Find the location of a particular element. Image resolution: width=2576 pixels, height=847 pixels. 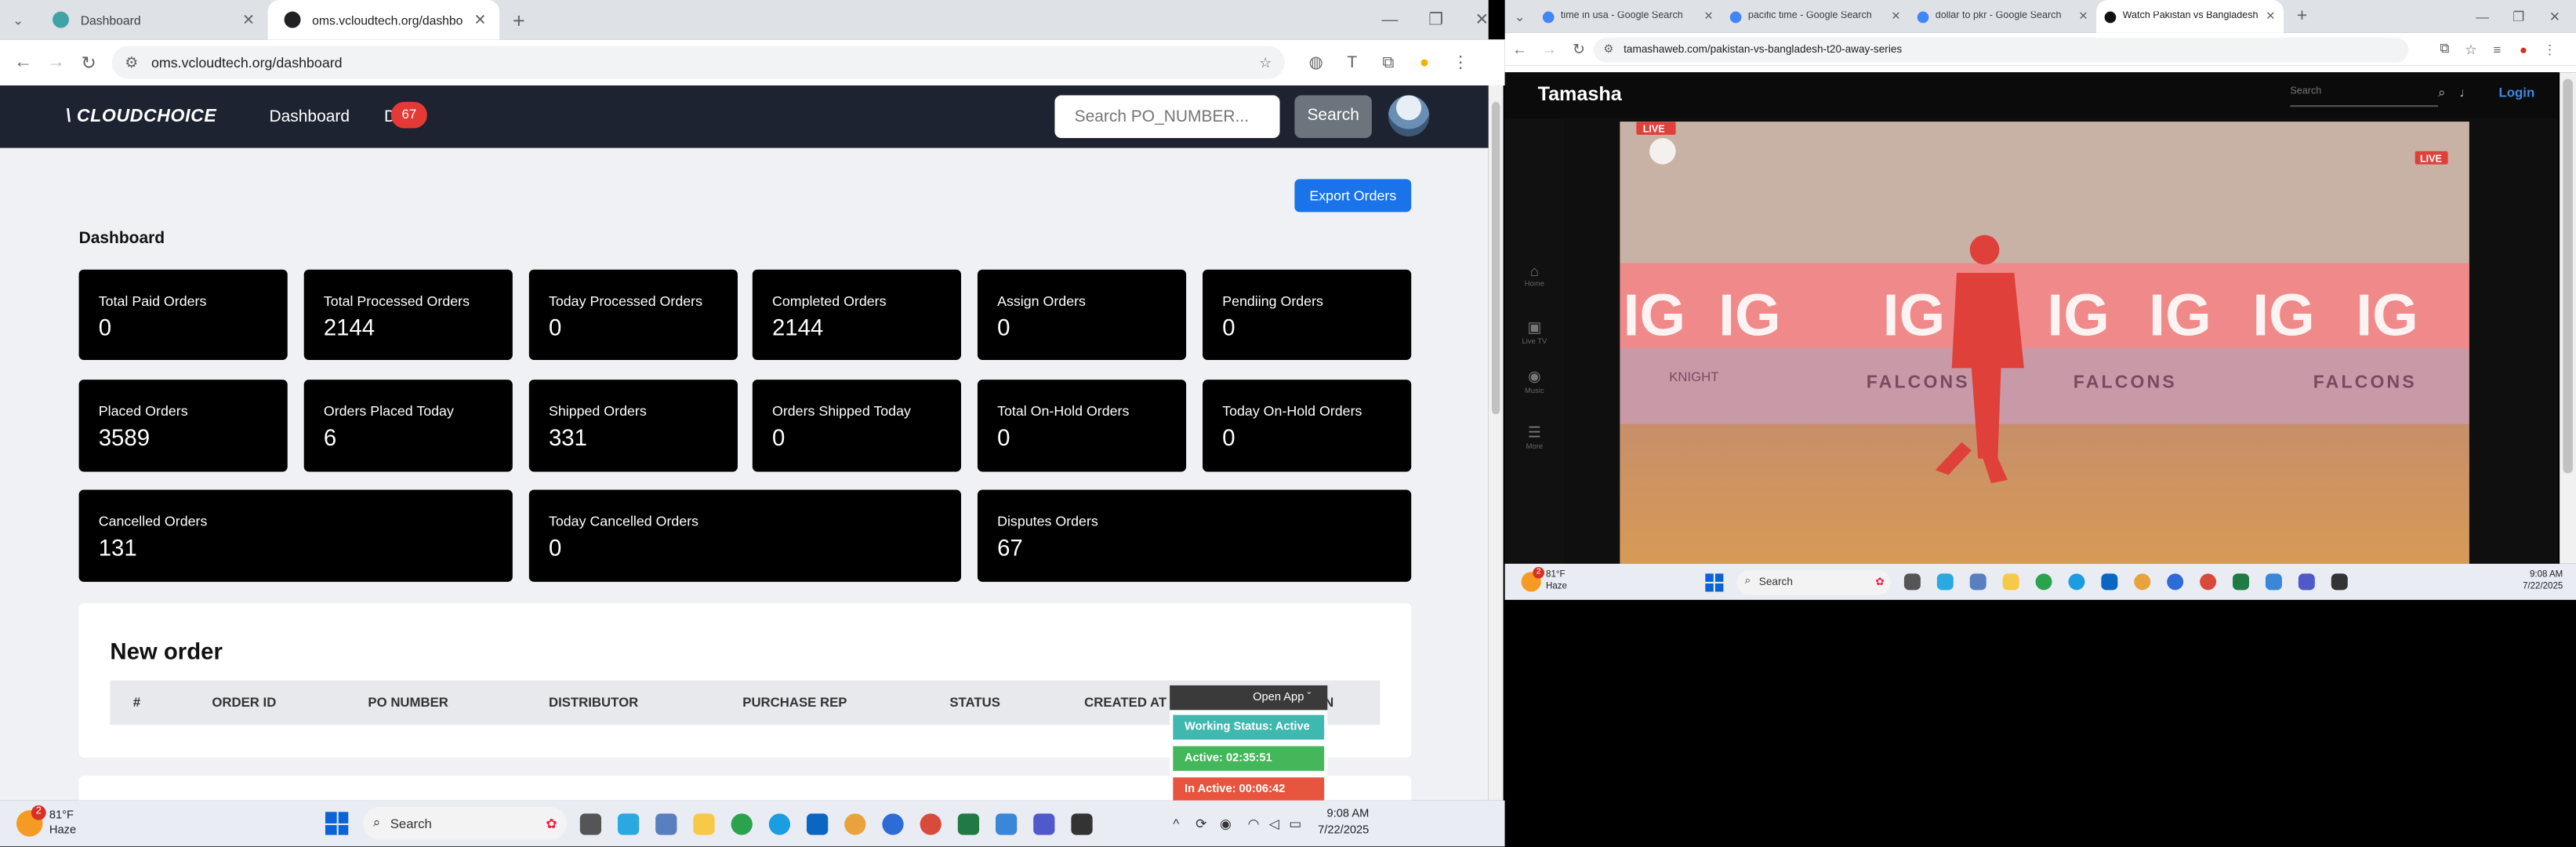

tamasha-search-icon: ⌕ is located at coordinates (2441, 93).